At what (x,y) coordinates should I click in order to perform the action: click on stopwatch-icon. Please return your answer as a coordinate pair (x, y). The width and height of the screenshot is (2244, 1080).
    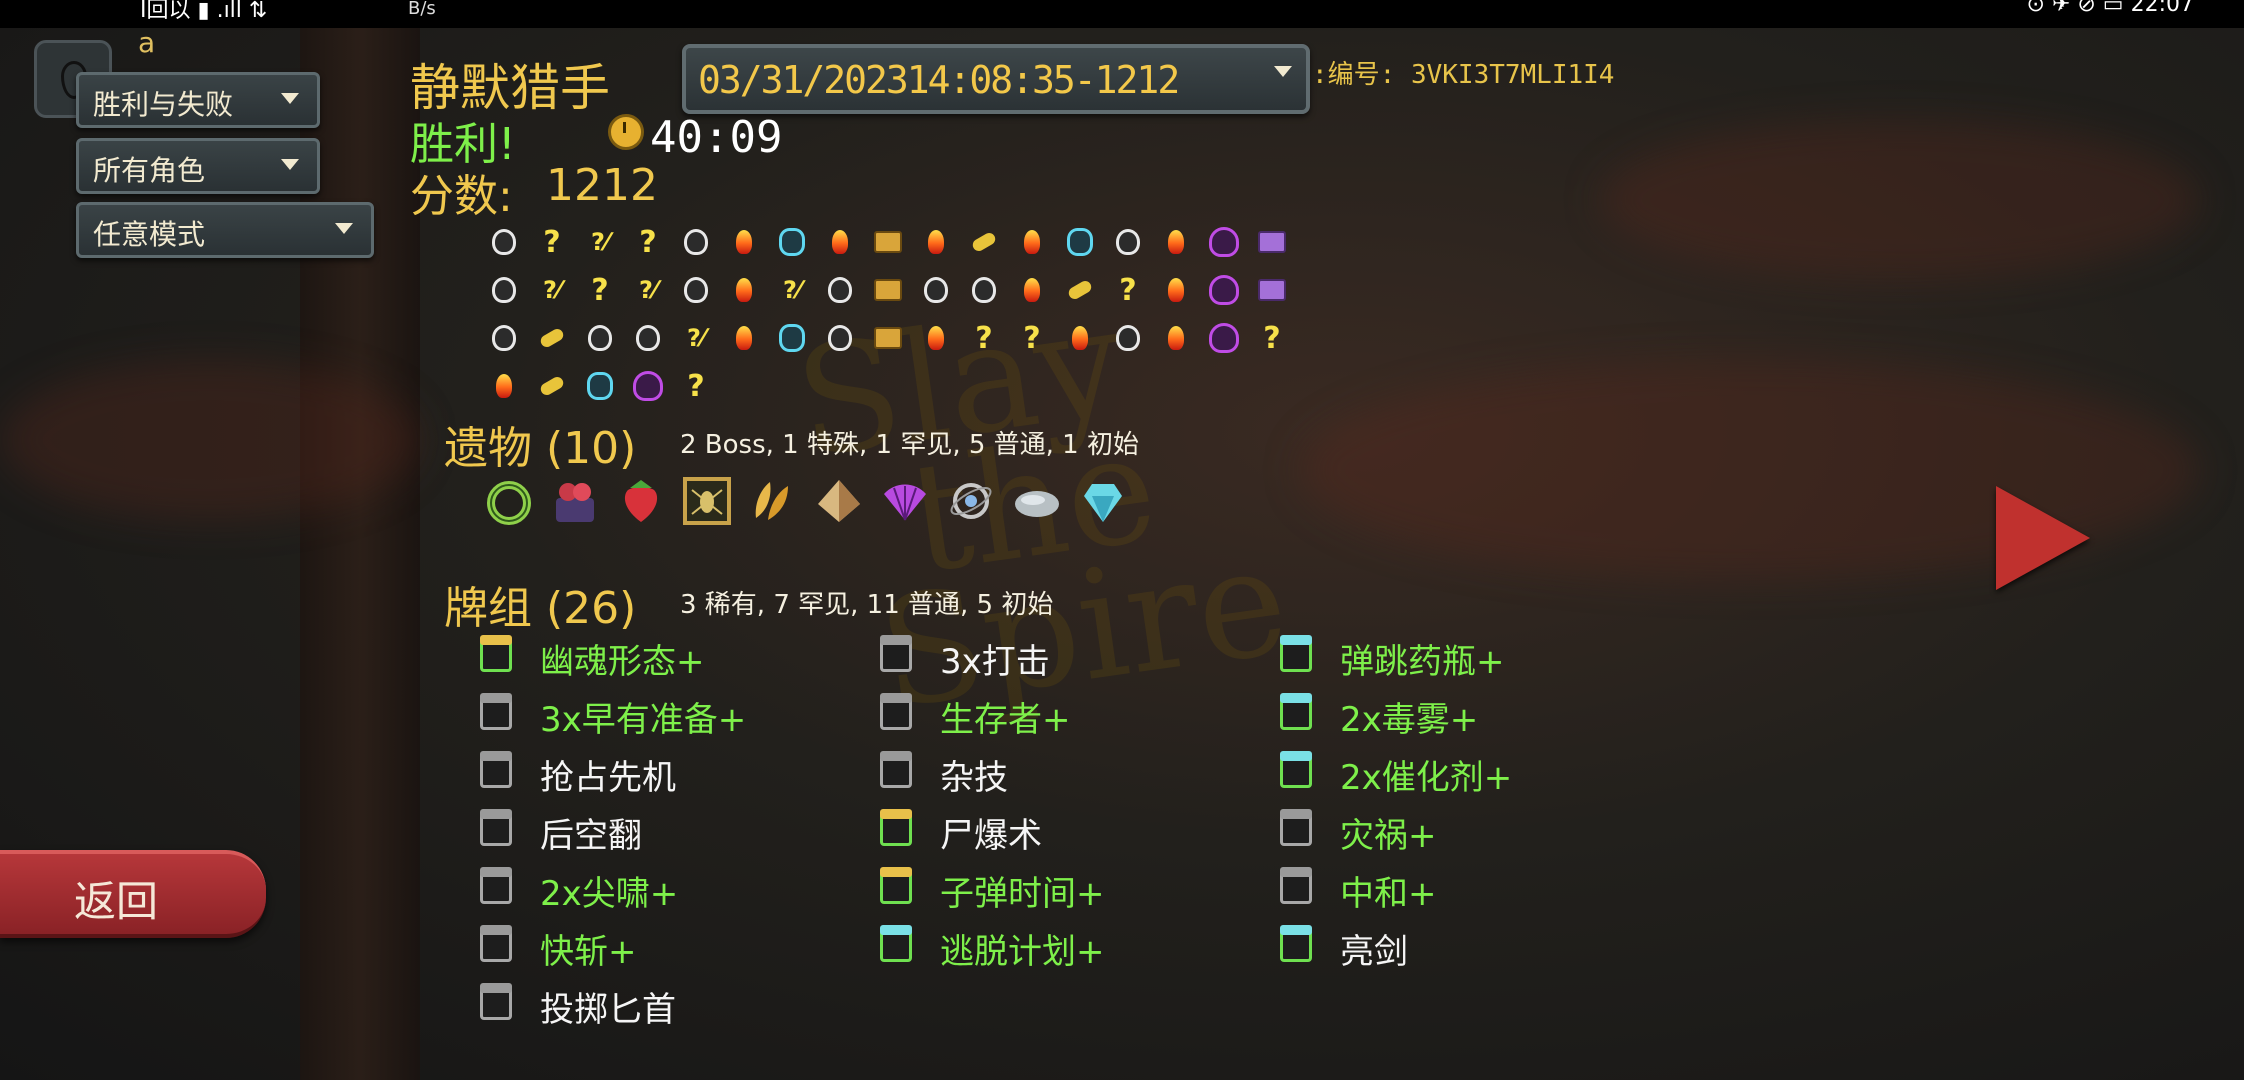
    Looking at the image, I should click on (626, 132).